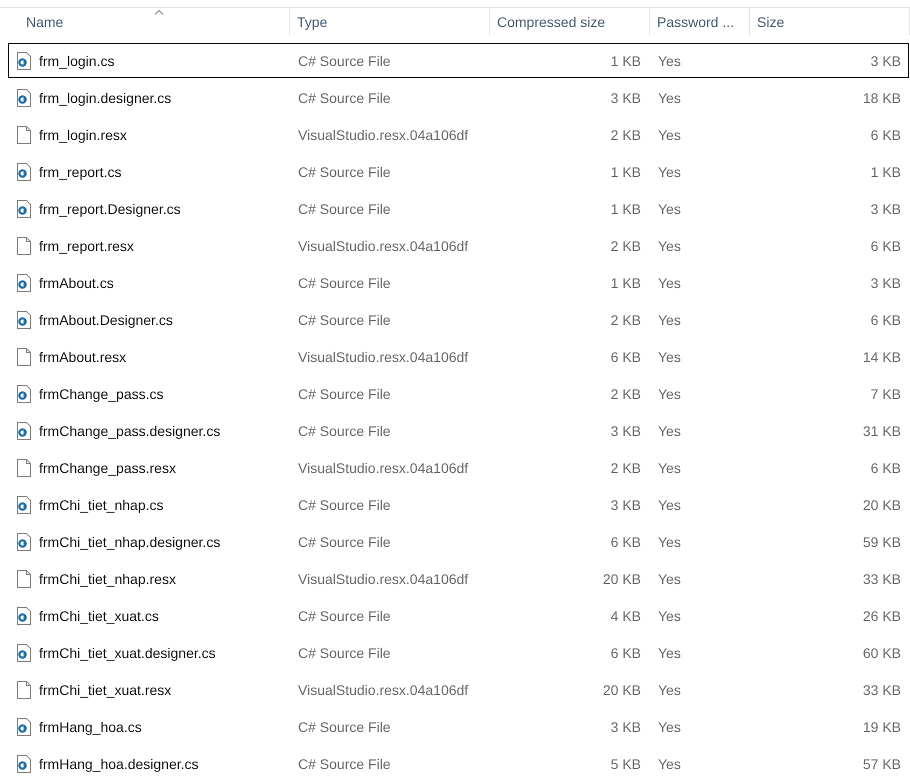 The image size is (910, 779). I want to click on column-header: Compressed size, so click(570, 21).